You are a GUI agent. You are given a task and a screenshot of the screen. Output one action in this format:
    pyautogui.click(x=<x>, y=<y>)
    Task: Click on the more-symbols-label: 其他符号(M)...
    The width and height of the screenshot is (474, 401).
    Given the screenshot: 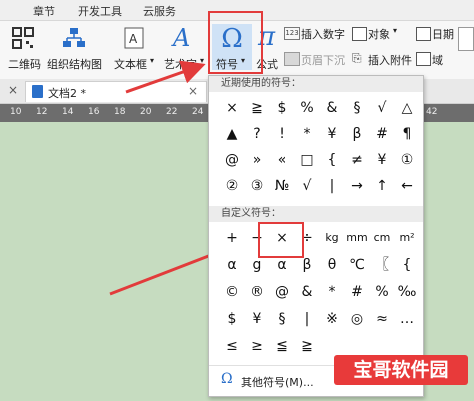 What is the action you would take?
    pyautogui.click(x=277, y=382)
    